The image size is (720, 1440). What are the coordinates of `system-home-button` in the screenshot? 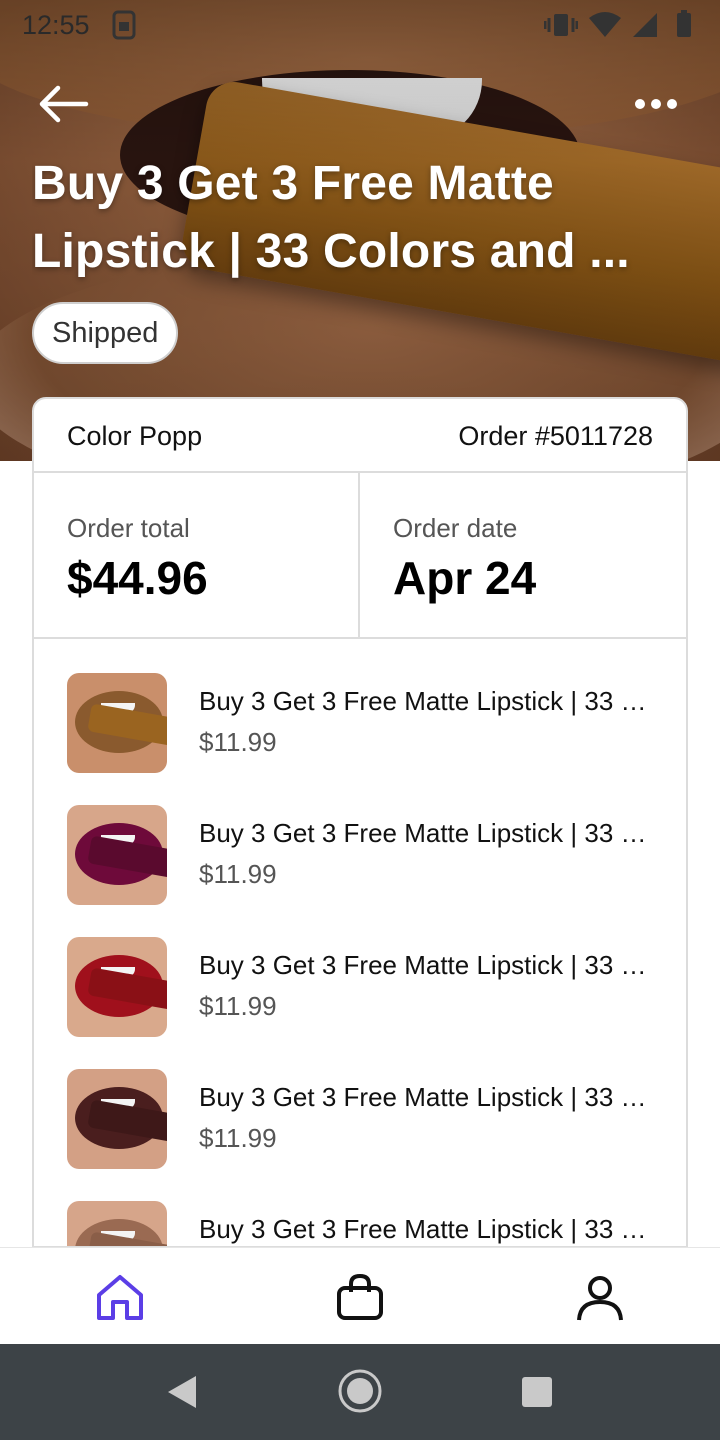 It's located at (360, 1393).